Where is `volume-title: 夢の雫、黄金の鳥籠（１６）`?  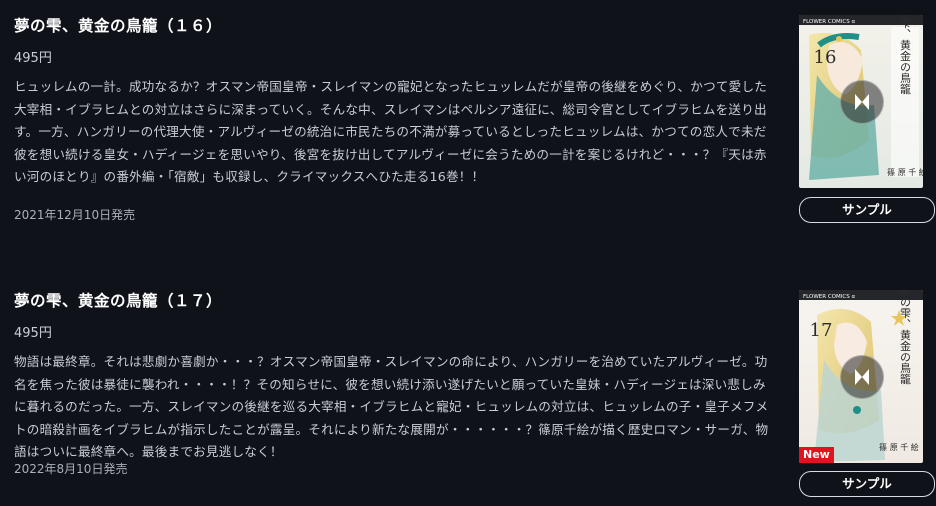 volume-title: 夢の雫、黄金の鳥籠（１６） is located at coordinates (118, 25).